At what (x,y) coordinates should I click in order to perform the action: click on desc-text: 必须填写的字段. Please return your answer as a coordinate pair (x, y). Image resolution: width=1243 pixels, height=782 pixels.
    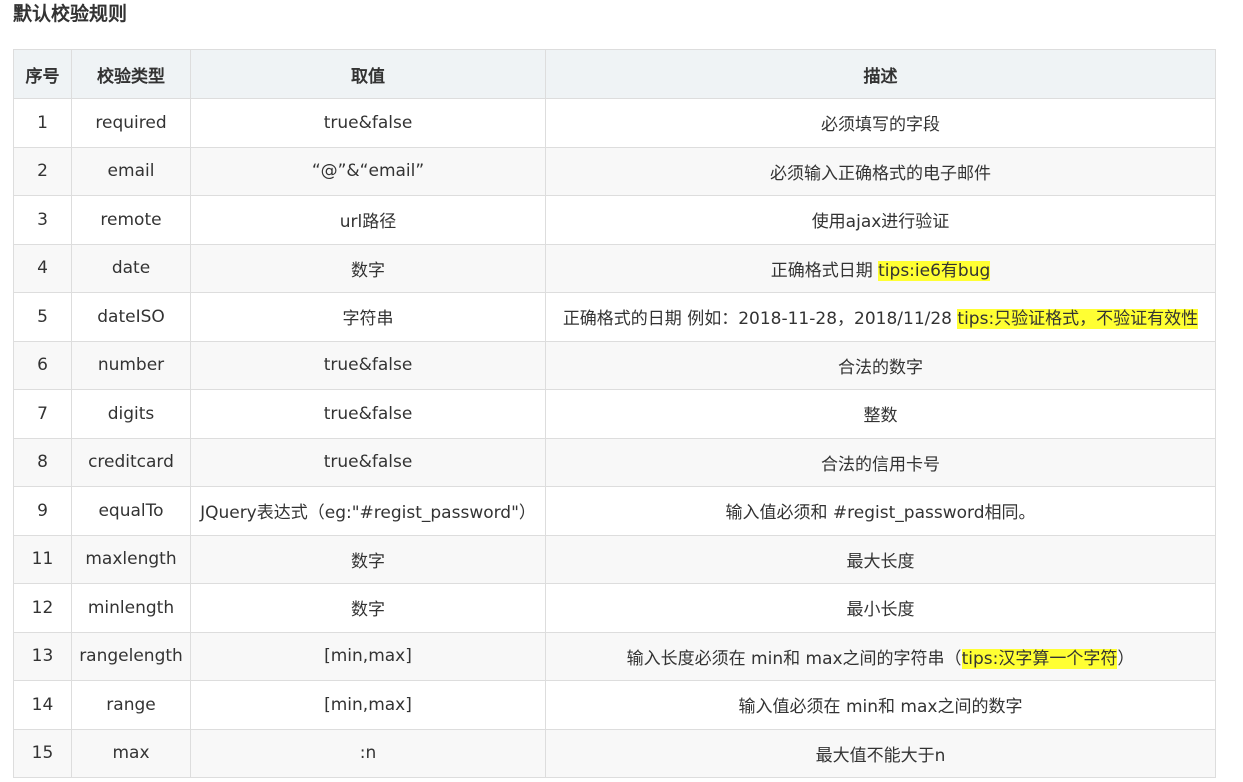
    Looking at the image, I should click on (880, 125).